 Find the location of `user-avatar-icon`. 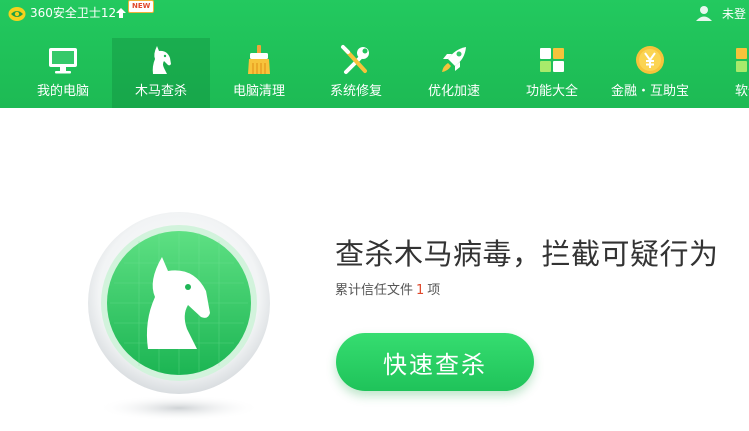

user-avatar-icon is located at coordinates (704, 13).